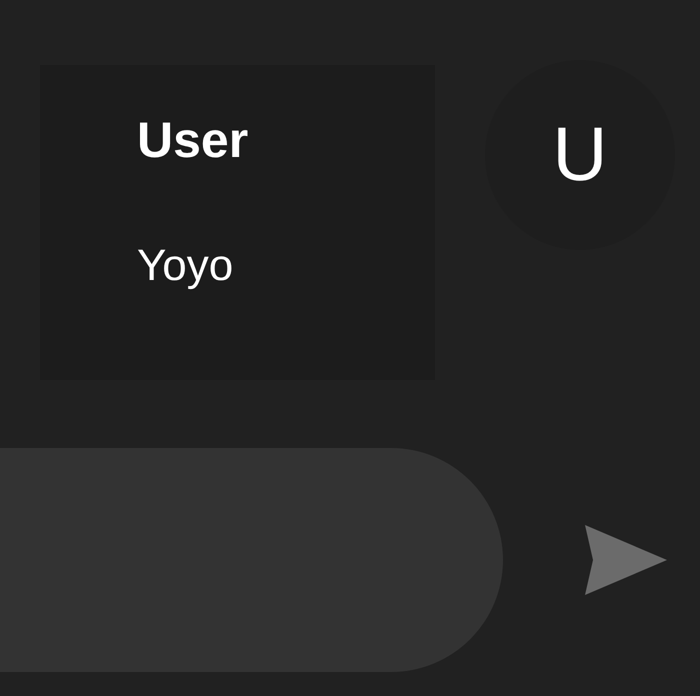 The height and width of the screenshot is (696, 700). I want to click on sender-name: User, so click(193, 140).